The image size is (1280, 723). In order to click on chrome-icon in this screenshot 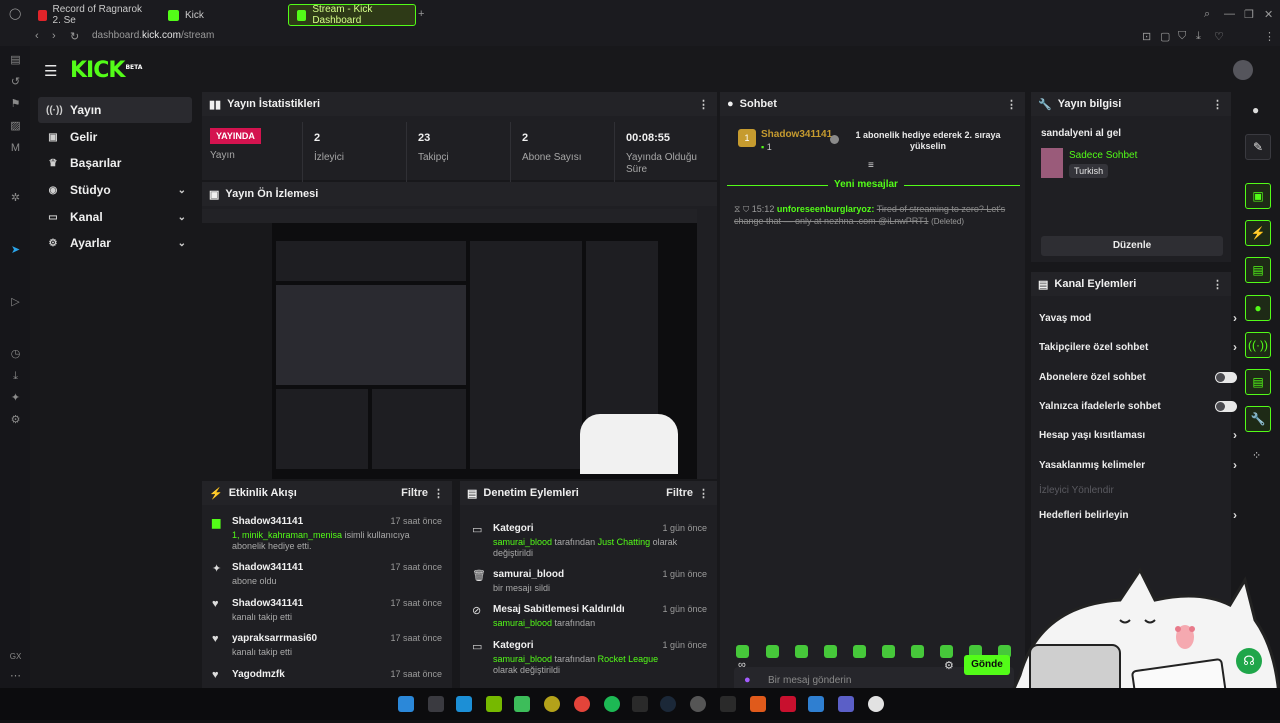, I will do `click(582, 704)`.